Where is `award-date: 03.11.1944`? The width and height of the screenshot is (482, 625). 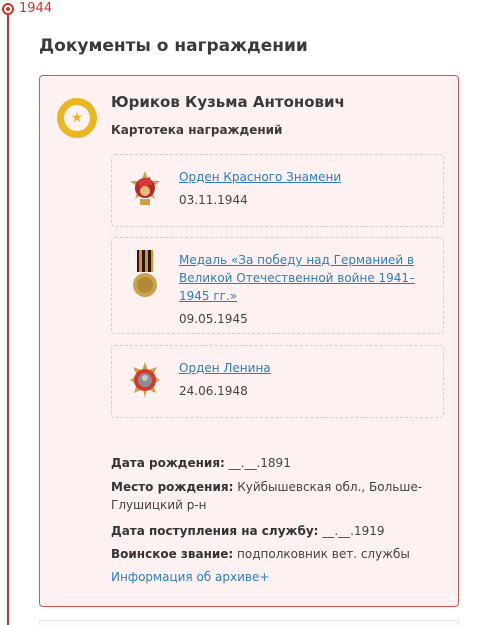
award-date: 03.11.1944 is located at coordinates (213, 200).